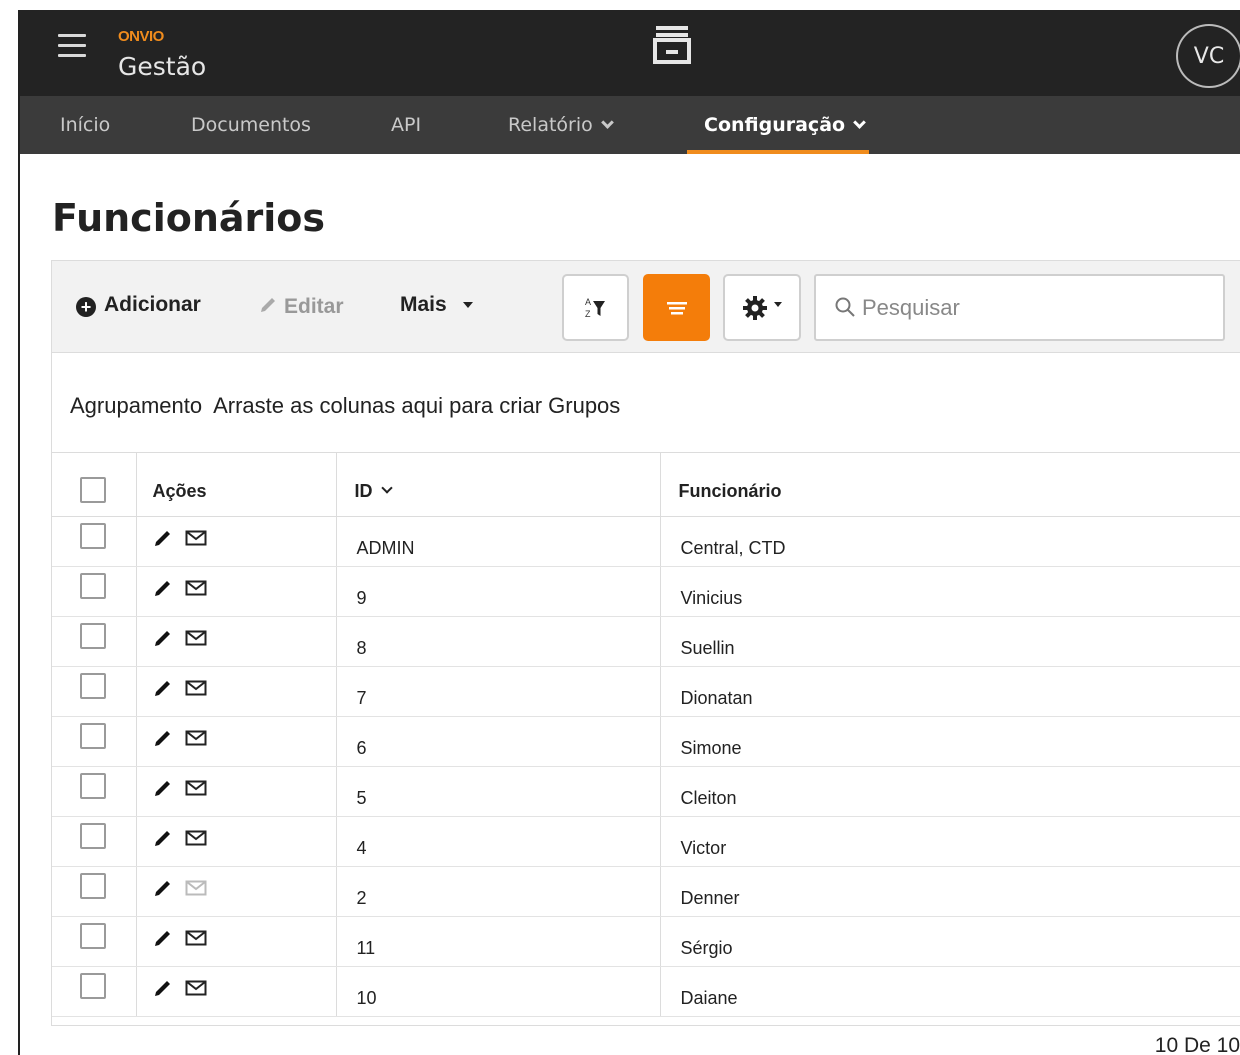 The image size is (1240, 1055). Describe the element at coordinates (236, 485) in the screenshot. I see `actions-column-header: Ações` at that location.